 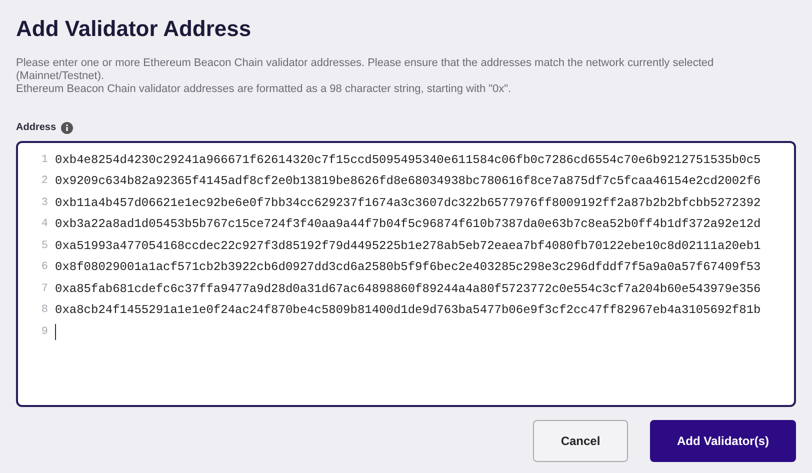 What do you see at coordinates (408, 203) in the screenshot?
I see `address-line: 0xb11a4b457d06621e1ec92be6e0f7bb34cc629237f1674a3c3607dc322b6577976ff8009192ff2a87b2b2bfcbb5272392` at bounding box center [408, 203].